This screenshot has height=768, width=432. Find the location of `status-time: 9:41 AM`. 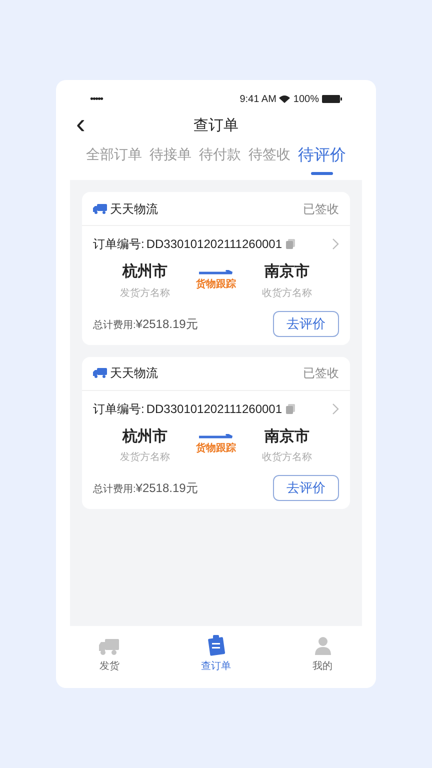

status-time: 9:41 AM is located at coordinates (258, 99).